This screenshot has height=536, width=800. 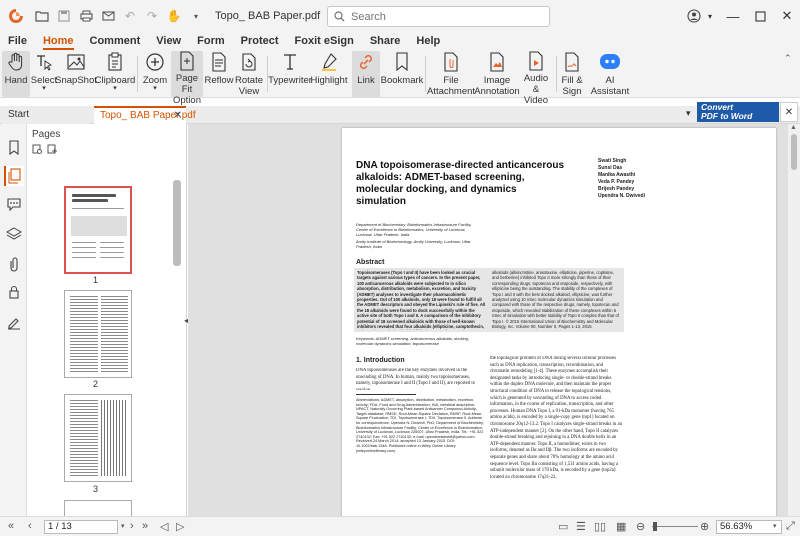 I want to click on security-lock-icon, so click(x=14, y=292).